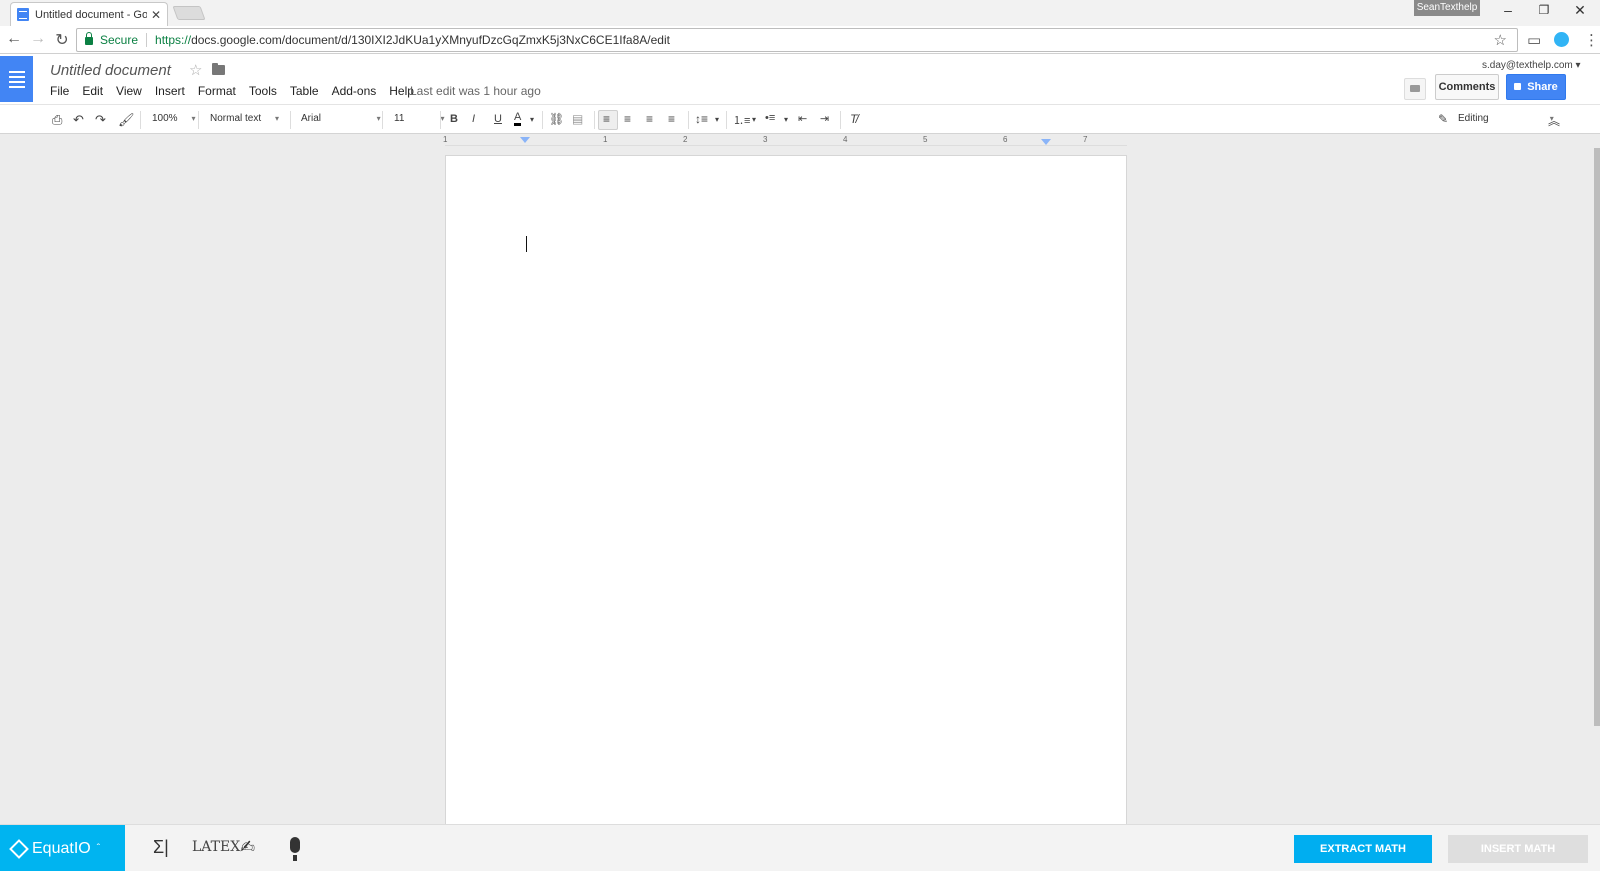 This screenshot has width=1600, height=871. I want to click on omnibox-divider, so click(147, 40).